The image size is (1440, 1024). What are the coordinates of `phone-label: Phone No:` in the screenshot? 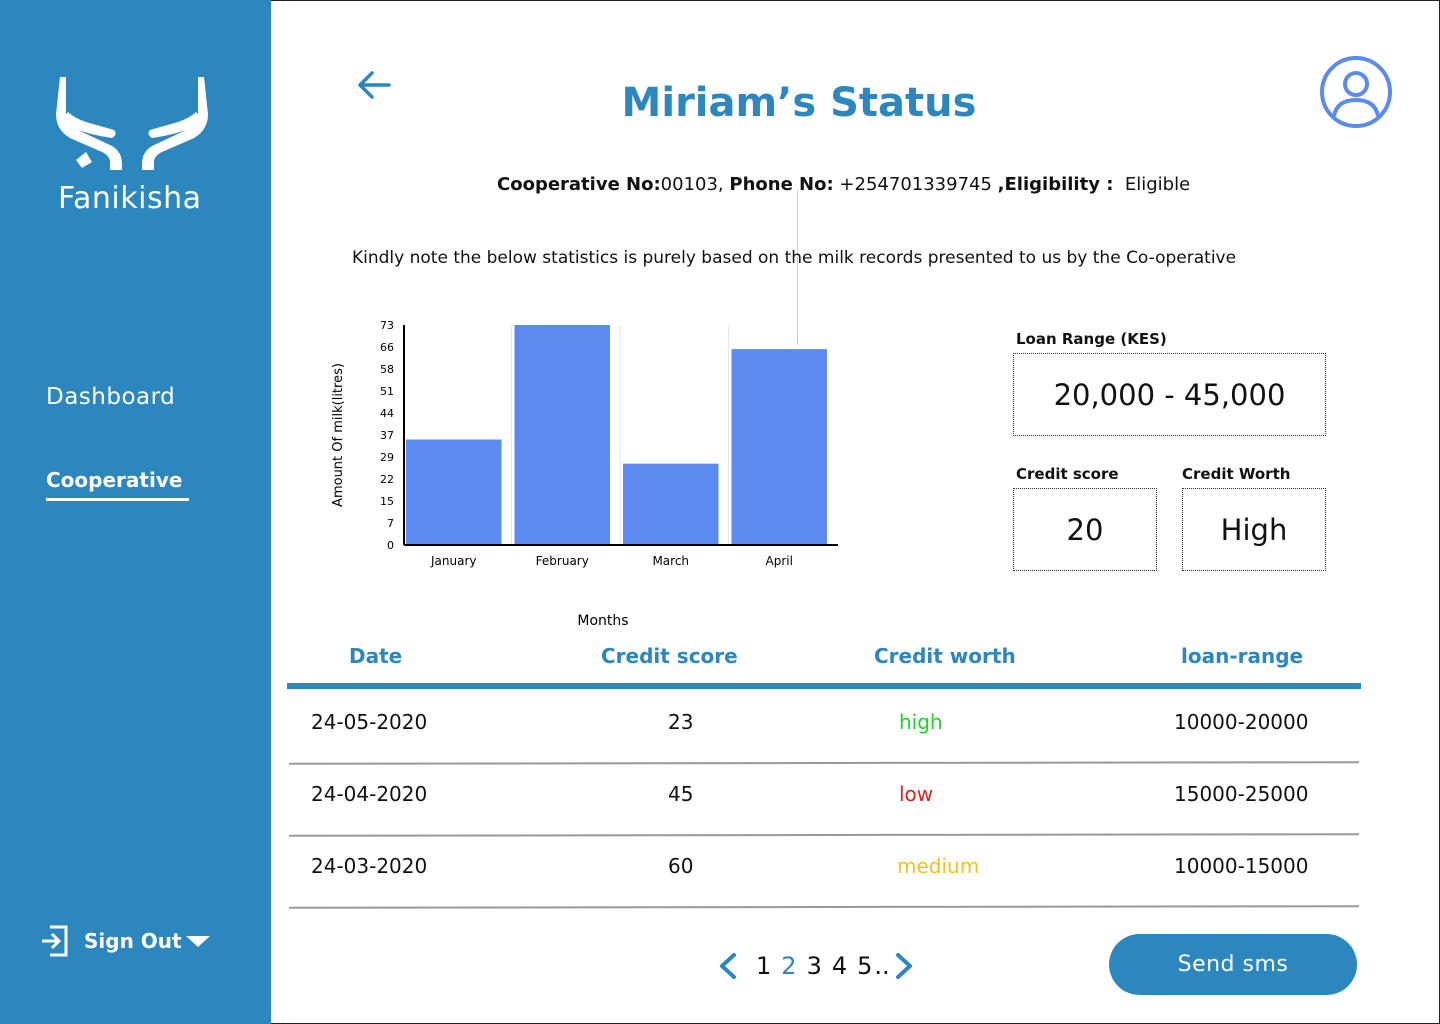 It's located at (781, 184).